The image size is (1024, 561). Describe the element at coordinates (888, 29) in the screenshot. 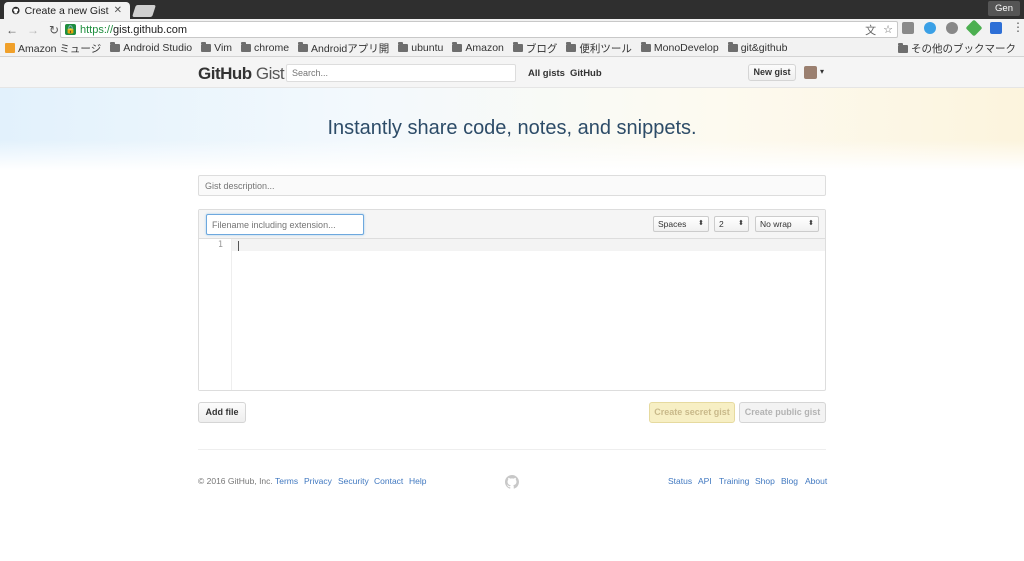

I see `bookmark-star-icon: ☆` at that location.